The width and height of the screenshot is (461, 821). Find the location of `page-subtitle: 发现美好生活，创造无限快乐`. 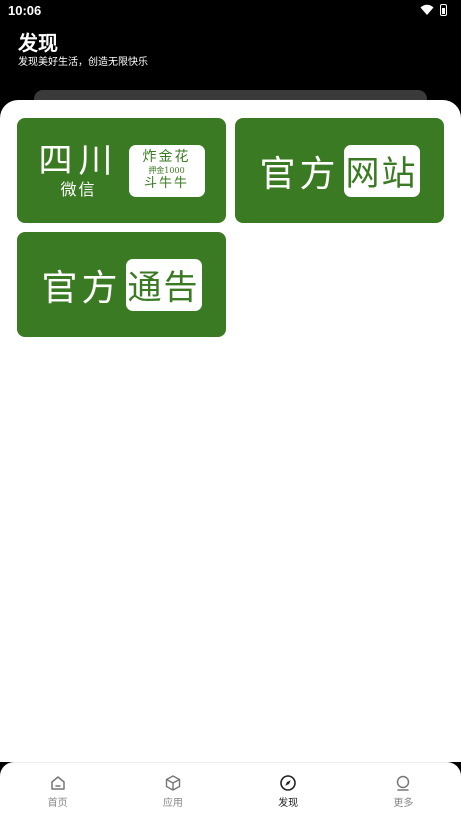

page-subtitle: 发现美好生活，创造无限快乐 is located at coordinates (83, 62).